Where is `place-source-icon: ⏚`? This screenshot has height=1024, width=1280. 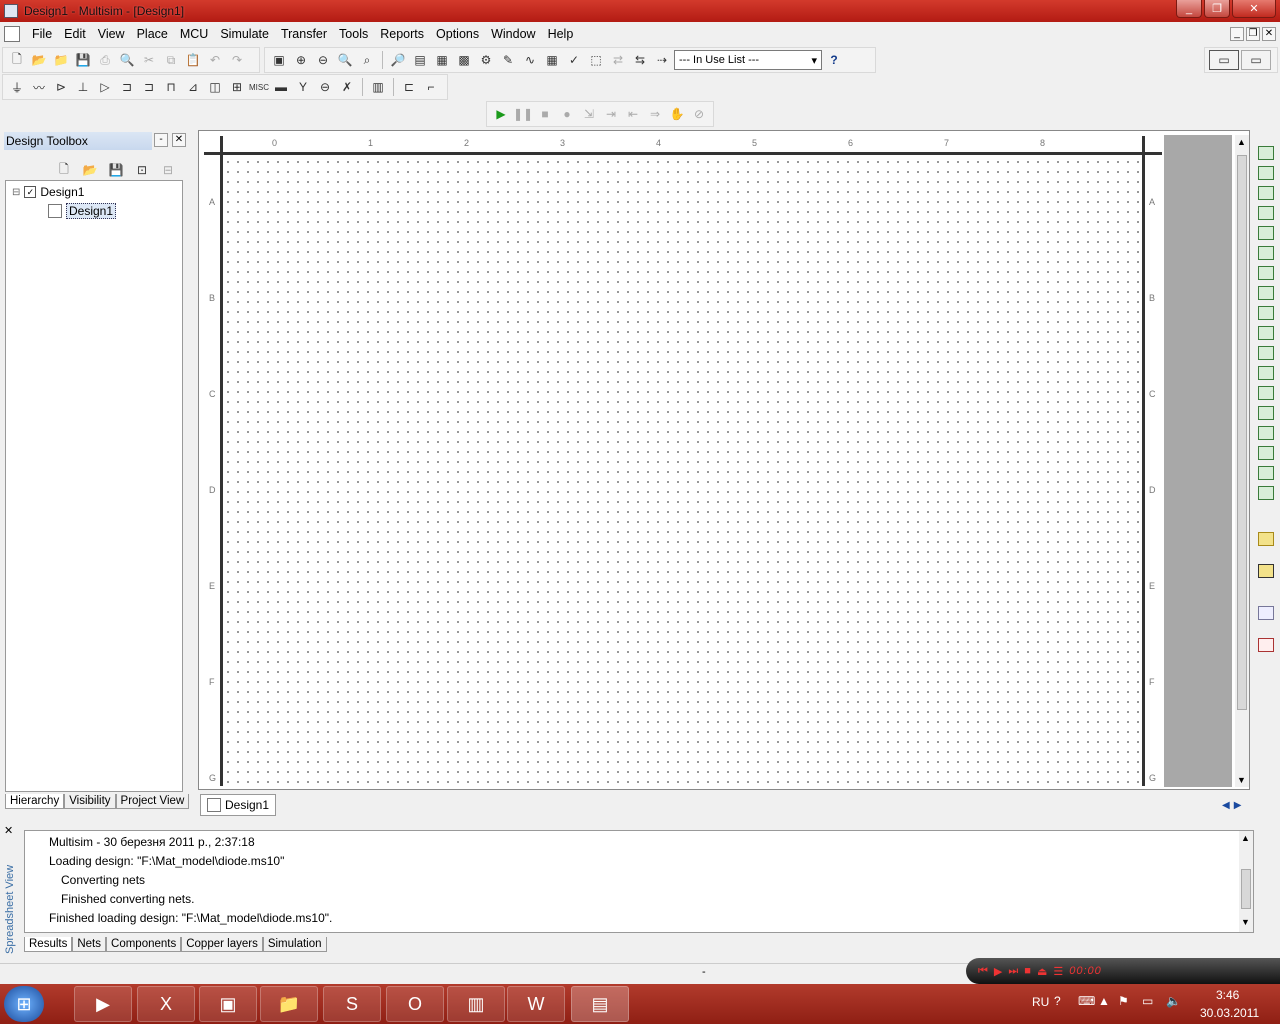
place-source-icon: ⏚ is located at coordinates (17, 87).